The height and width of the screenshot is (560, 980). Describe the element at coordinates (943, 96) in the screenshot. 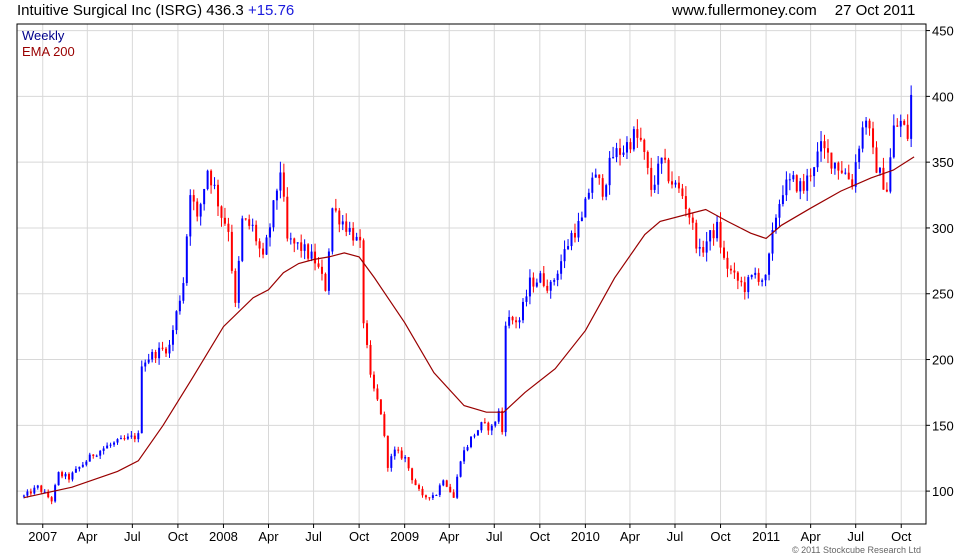

I see `y-tick-label: 400` at that location.